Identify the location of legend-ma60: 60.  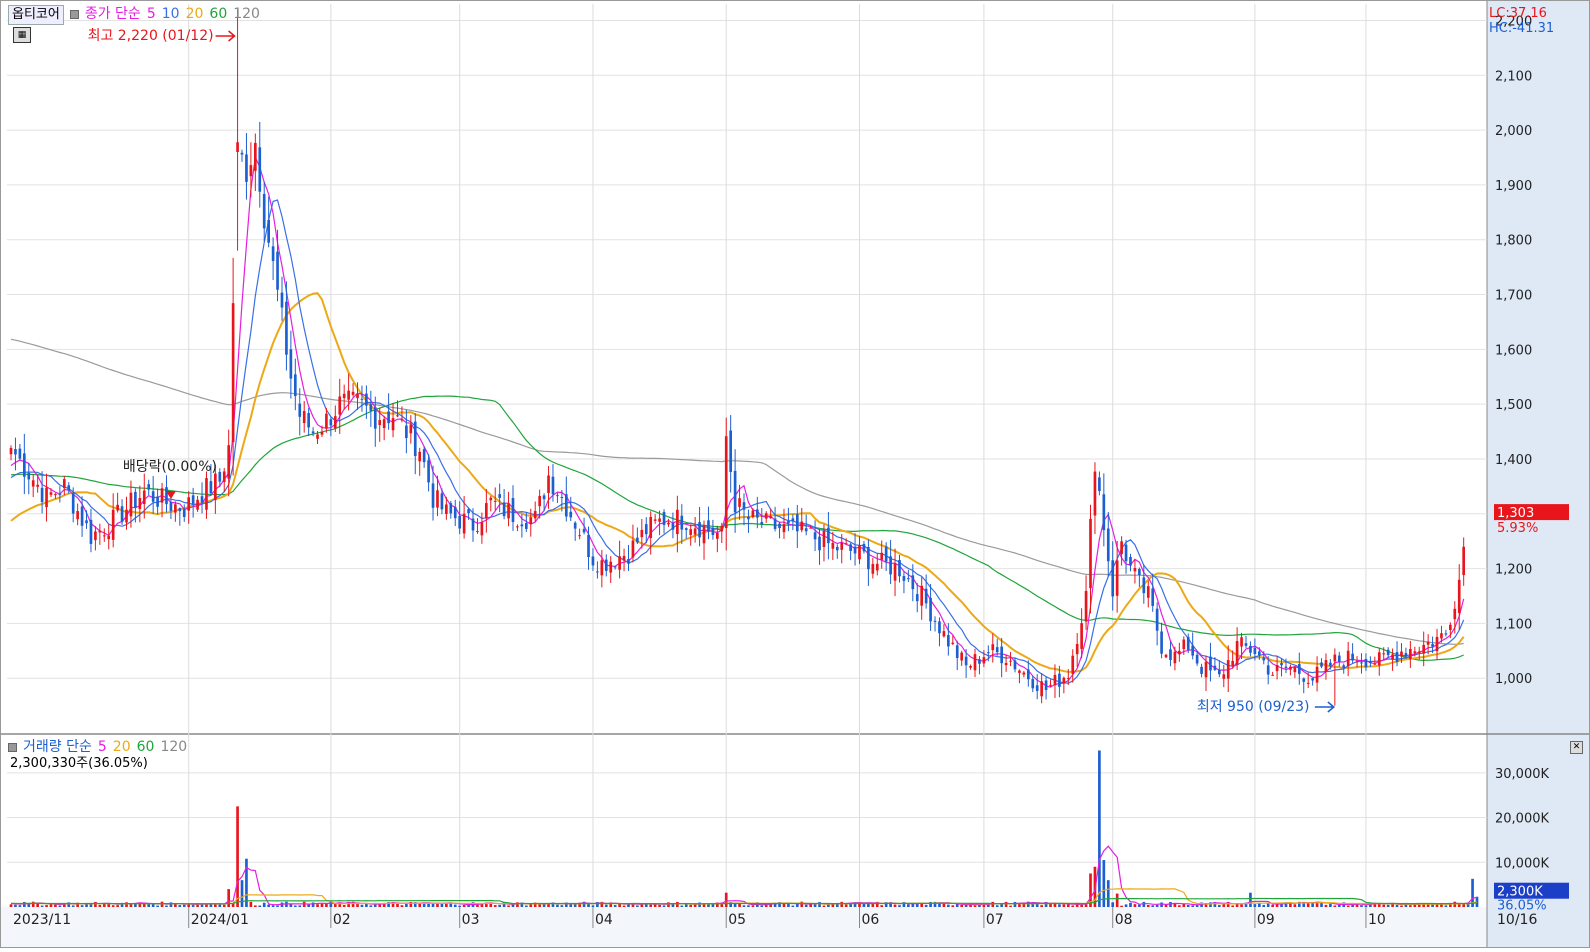
(218, 14).